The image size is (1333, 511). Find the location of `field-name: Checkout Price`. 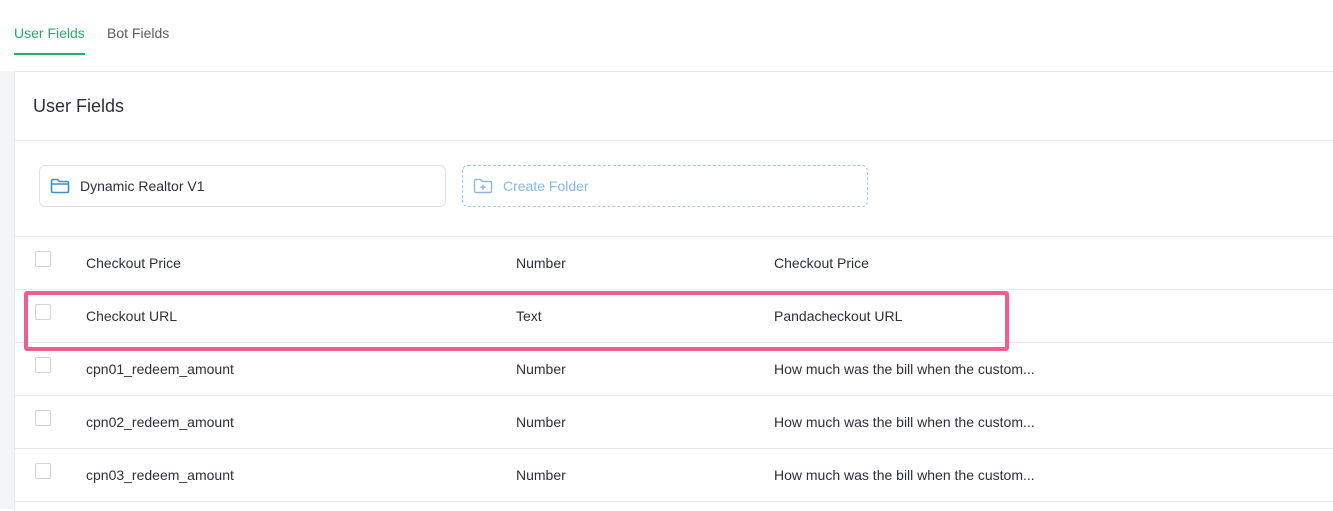

field-name: Checkout Price is located at coordinates (133, 263).